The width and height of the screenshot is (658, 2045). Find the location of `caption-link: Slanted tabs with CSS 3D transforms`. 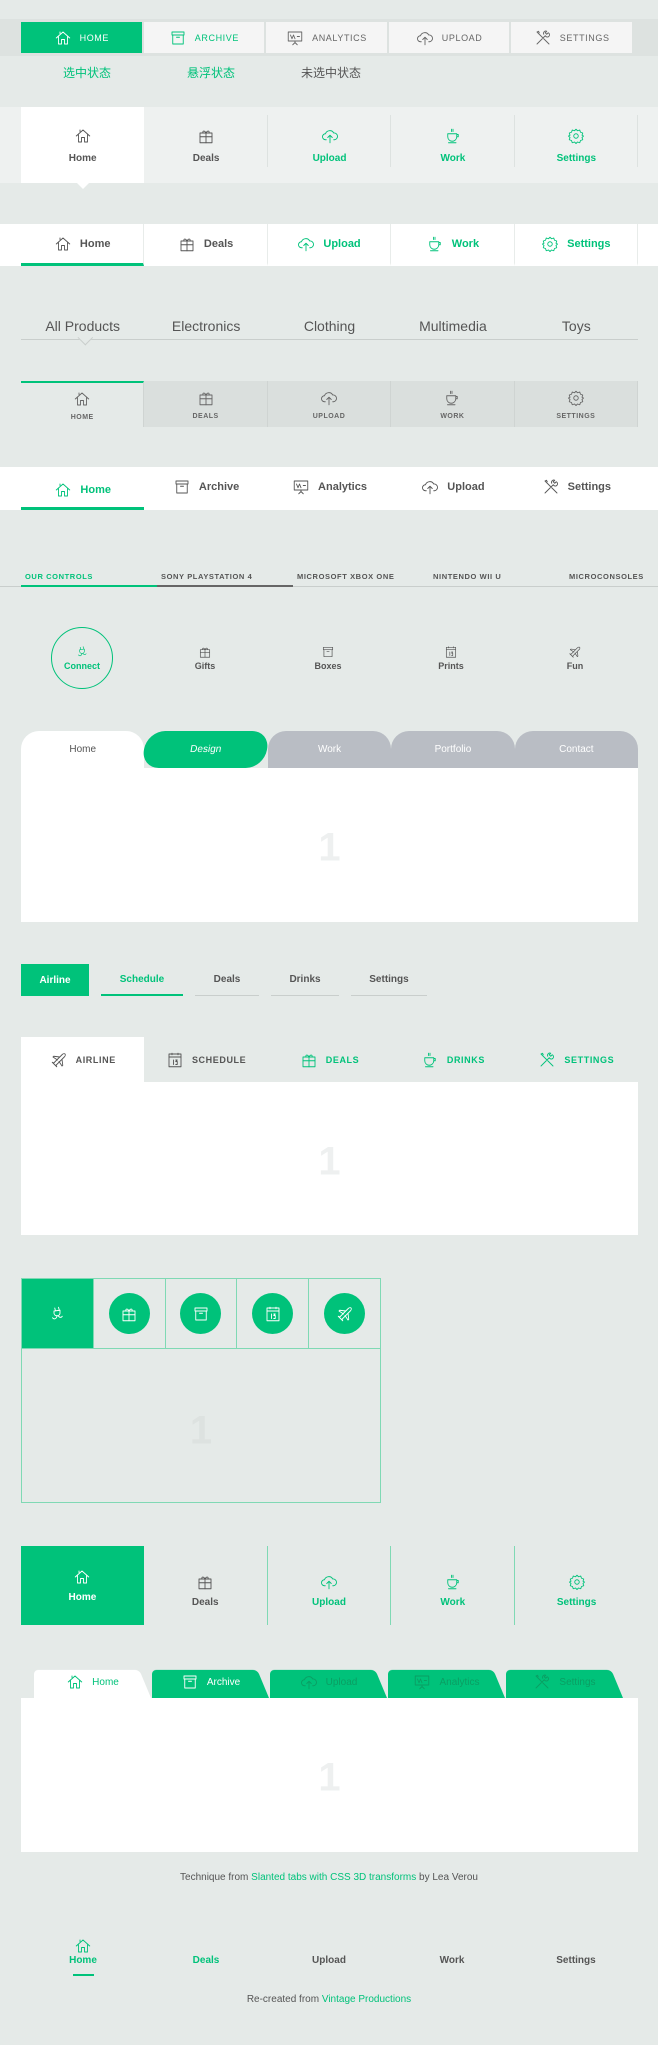

caption-link: Slanted tabs with CSS 3D transforms is located at coordinates (333, 1877).